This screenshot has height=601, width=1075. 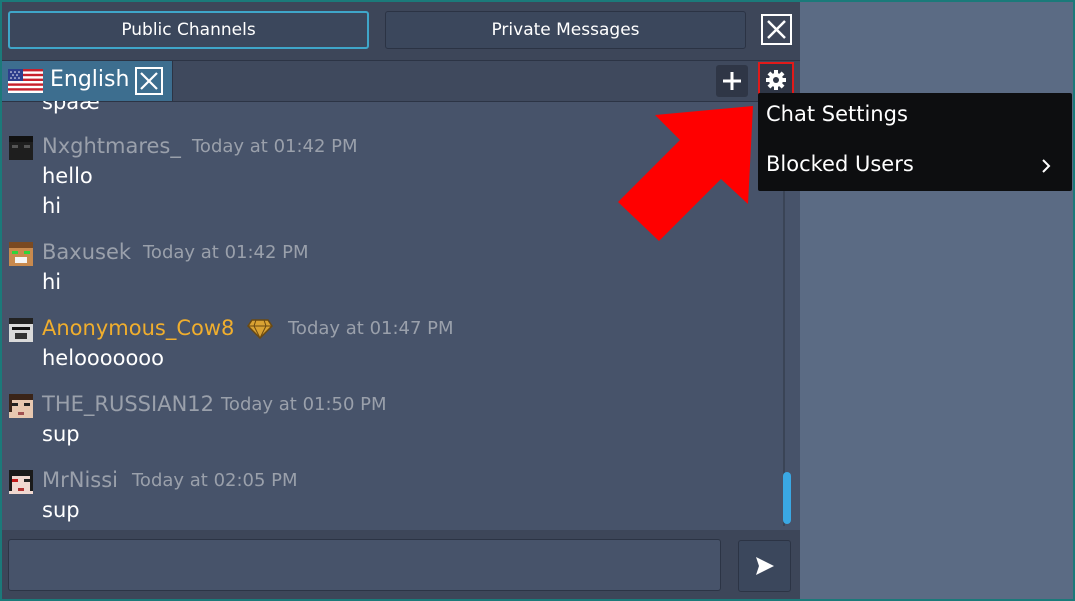 What do you see at coordinates (840, 164) in the screenshot?
I see `menu-item-blocked-users: Blocked Users` at bounding box center [840, 164].